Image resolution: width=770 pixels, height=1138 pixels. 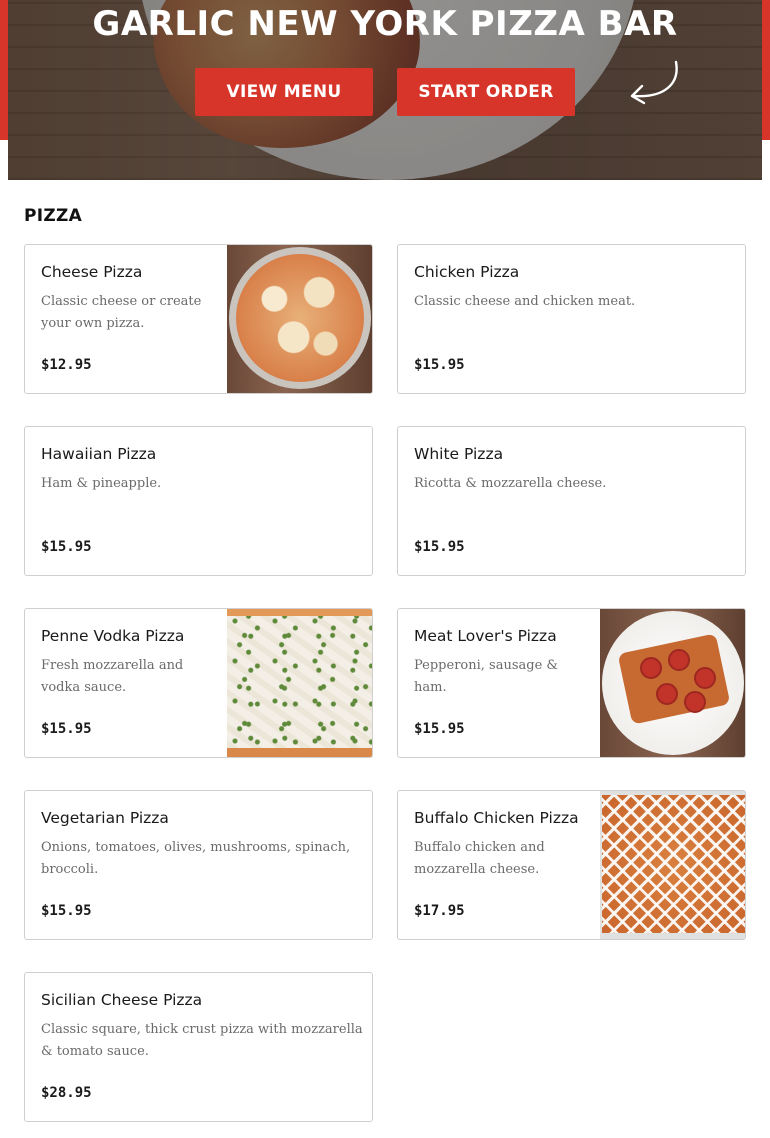 I want to click on hero-red-accent-left, so click(x=4, y=70).